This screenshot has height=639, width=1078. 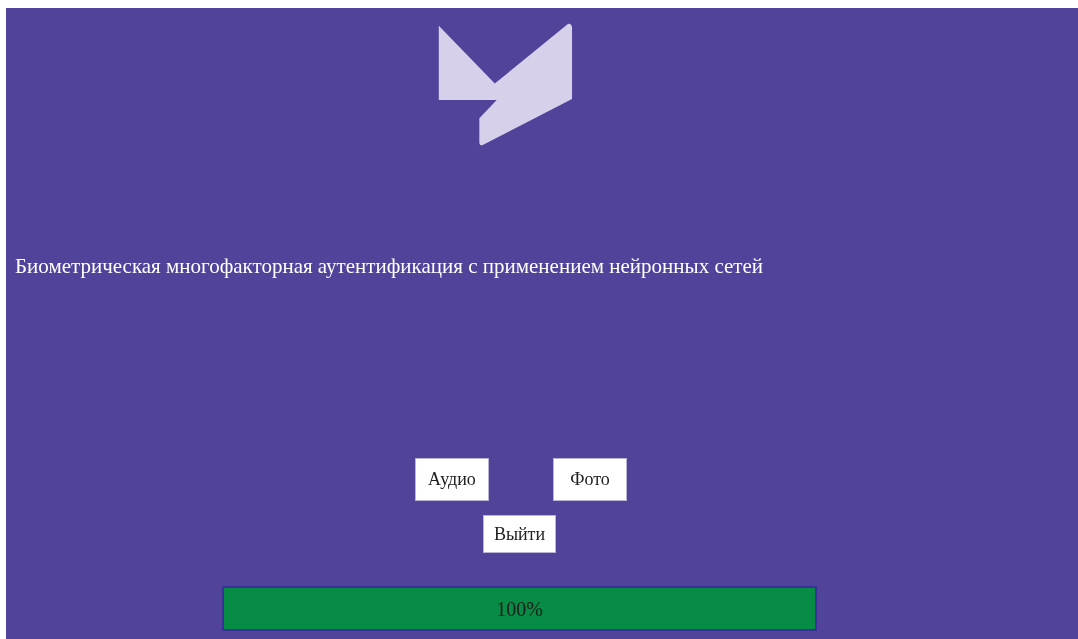 What do you see at coordinates (390, 266) in the screenshot?
I see `app-title: Биометрическая многофакторная аутентификация с применением нейронных сетей` at bounding box center [390, 266].